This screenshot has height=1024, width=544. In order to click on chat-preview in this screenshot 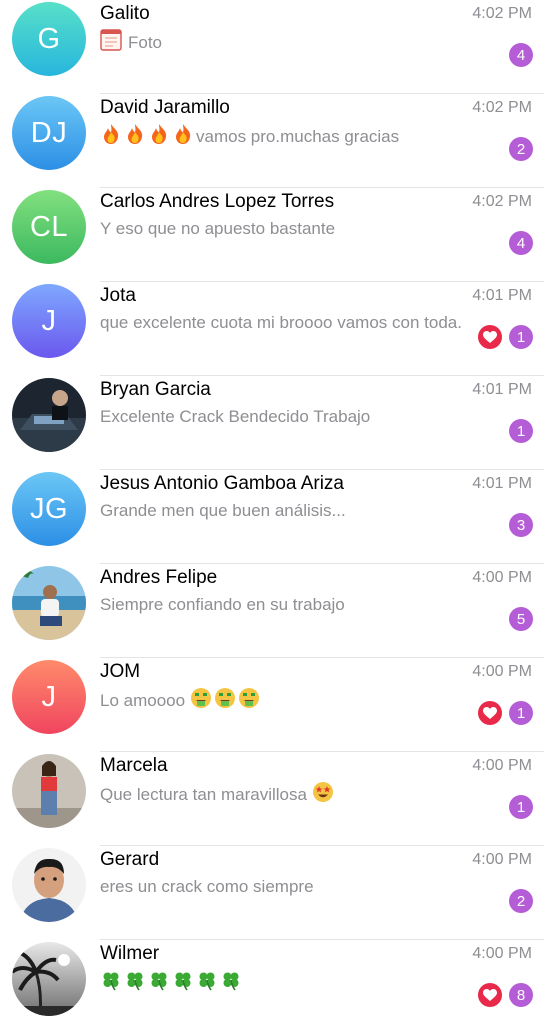, I will do `click(285, 983)`.